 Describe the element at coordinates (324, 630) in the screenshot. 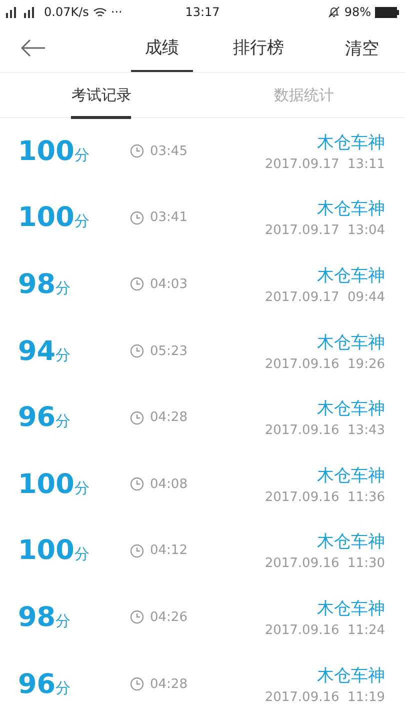

I see `record-date: 2017.09.16 11:24` at that location.